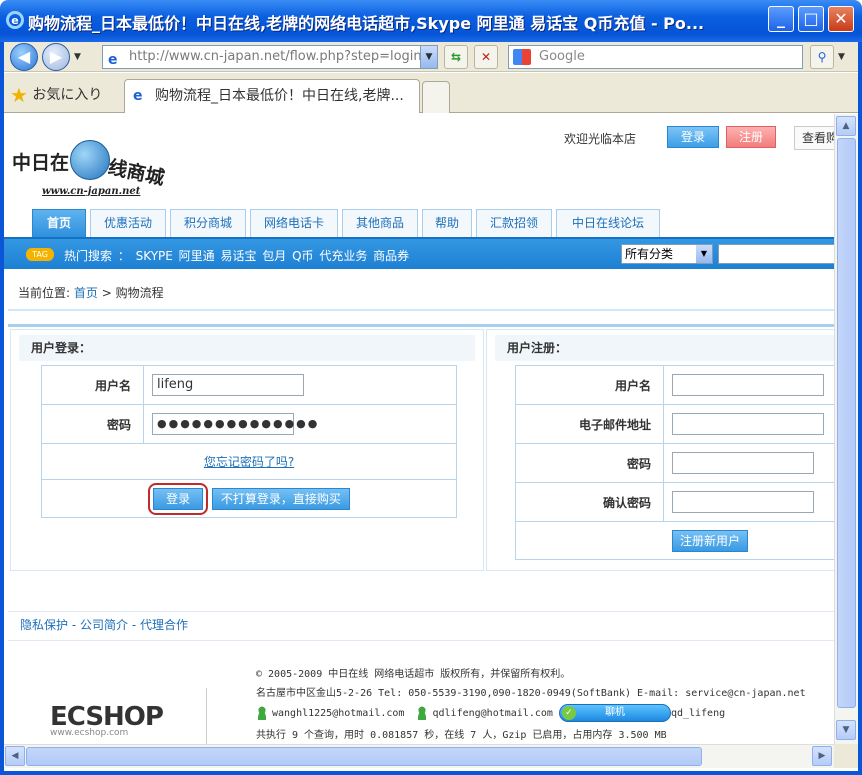 The image size is (862, 775). Describe the element at coordinates (822, 756) in the screenshot. I see `scroll-right-icon: ▶` at that location.